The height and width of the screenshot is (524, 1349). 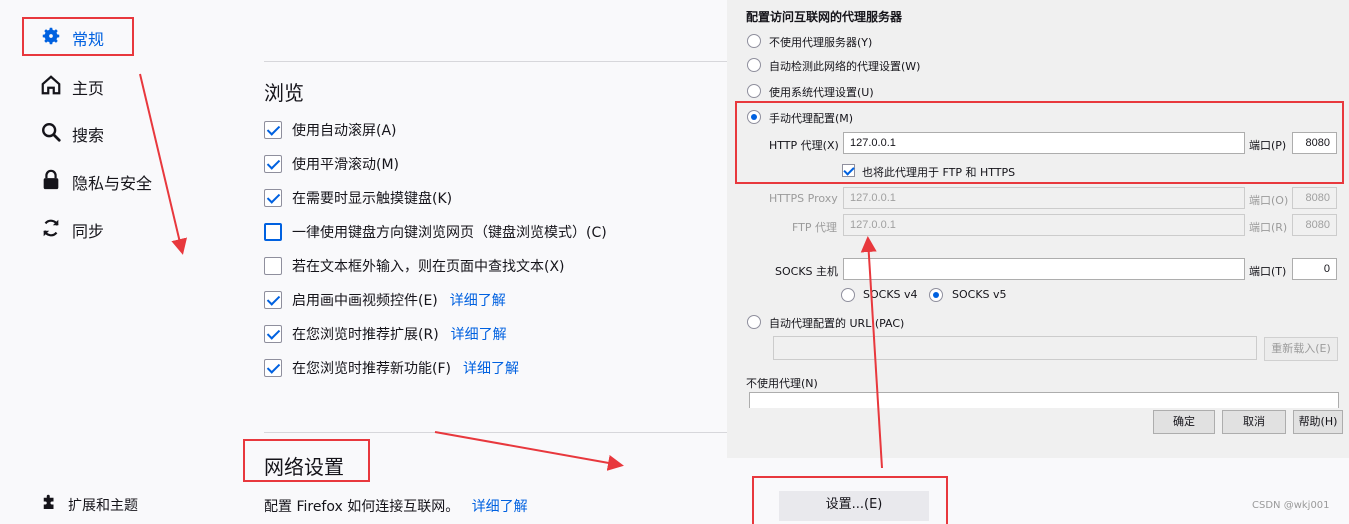 I want to click on arrow-sidebar-down, so click(x=163, y=164).